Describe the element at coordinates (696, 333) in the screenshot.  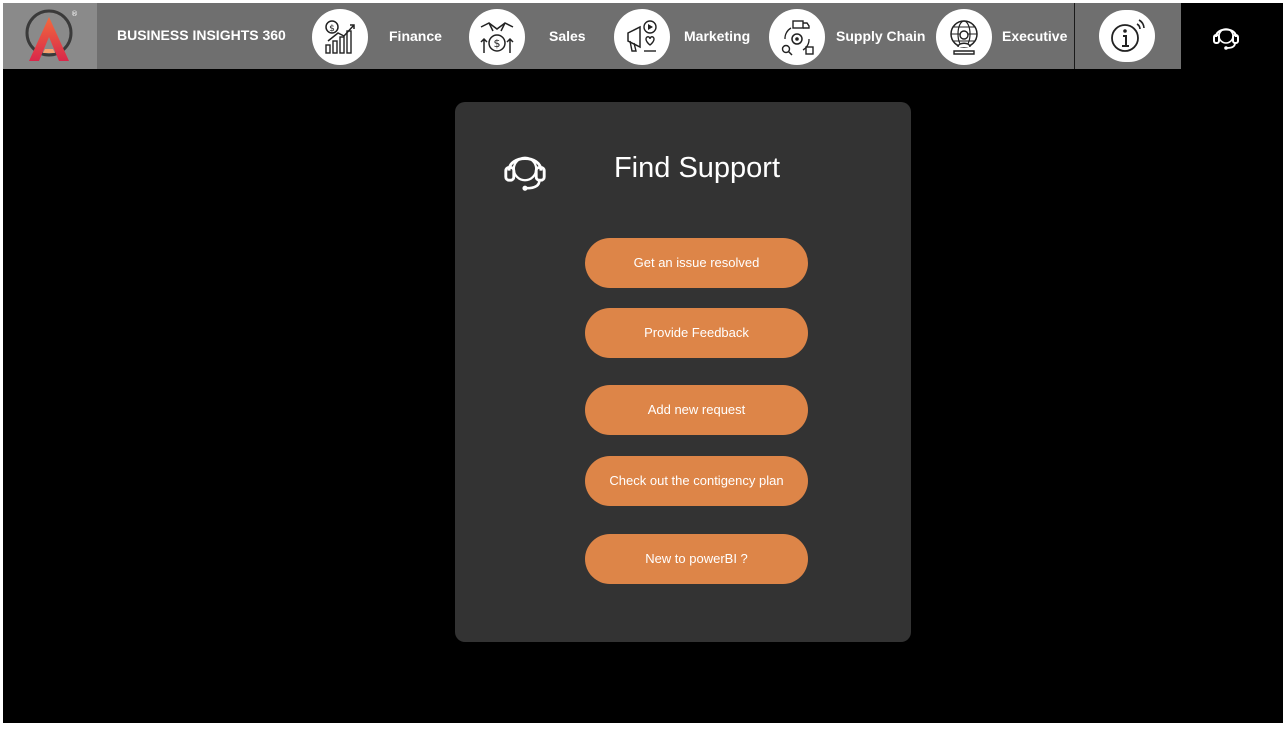
I see `provide-feedback-button: Provide Feedback` at that location.